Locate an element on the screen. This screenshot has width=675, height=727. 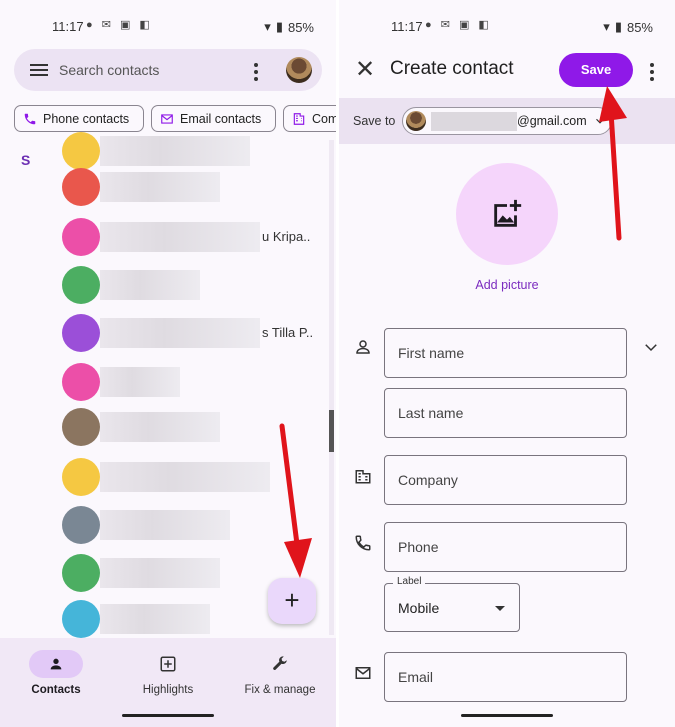
wifi-icon: ▾ is located at coordinates (606, 26).